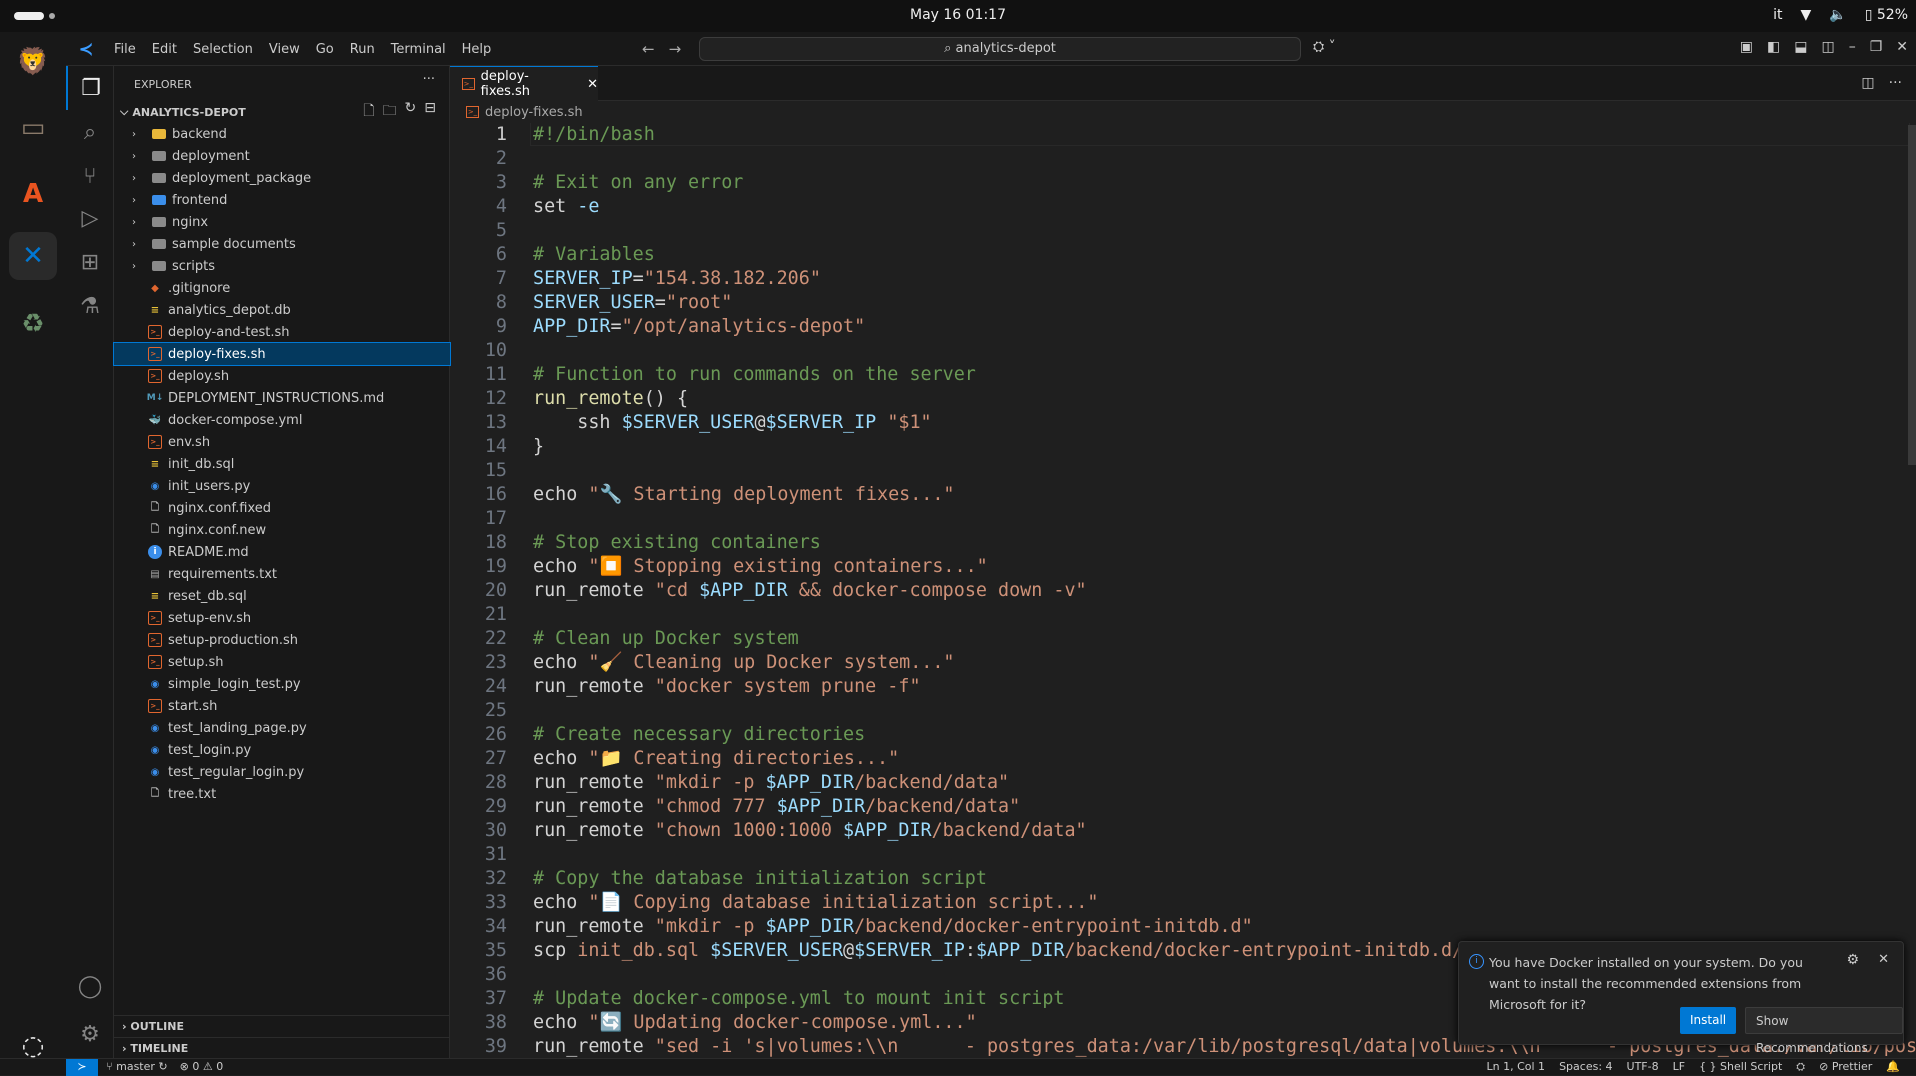 This screenshot has height=1076, width=1916. What do you see at coordinates (368, 112) in the screenshot?
I see `new-file-icon: 🗋` at bounding box center [368, 112].